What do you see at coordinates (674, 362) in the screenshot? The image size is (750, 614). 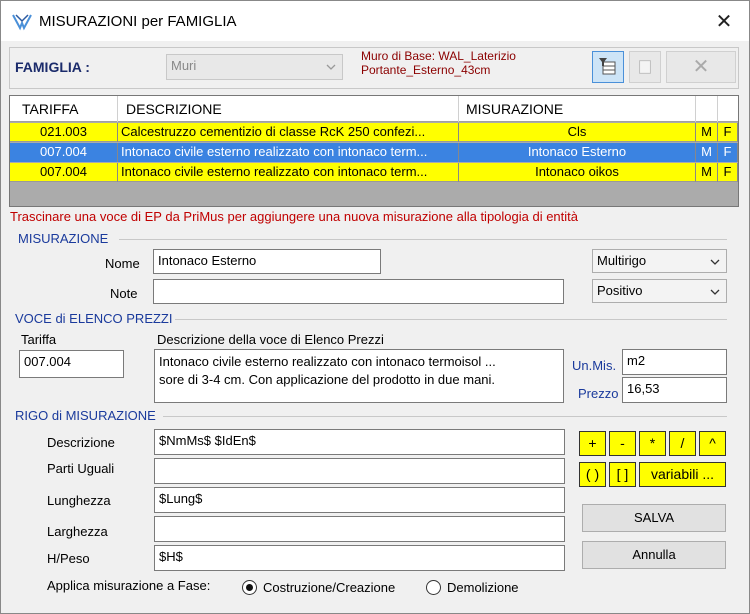 I see `um-input: m2` at bounding box center [674, 362].